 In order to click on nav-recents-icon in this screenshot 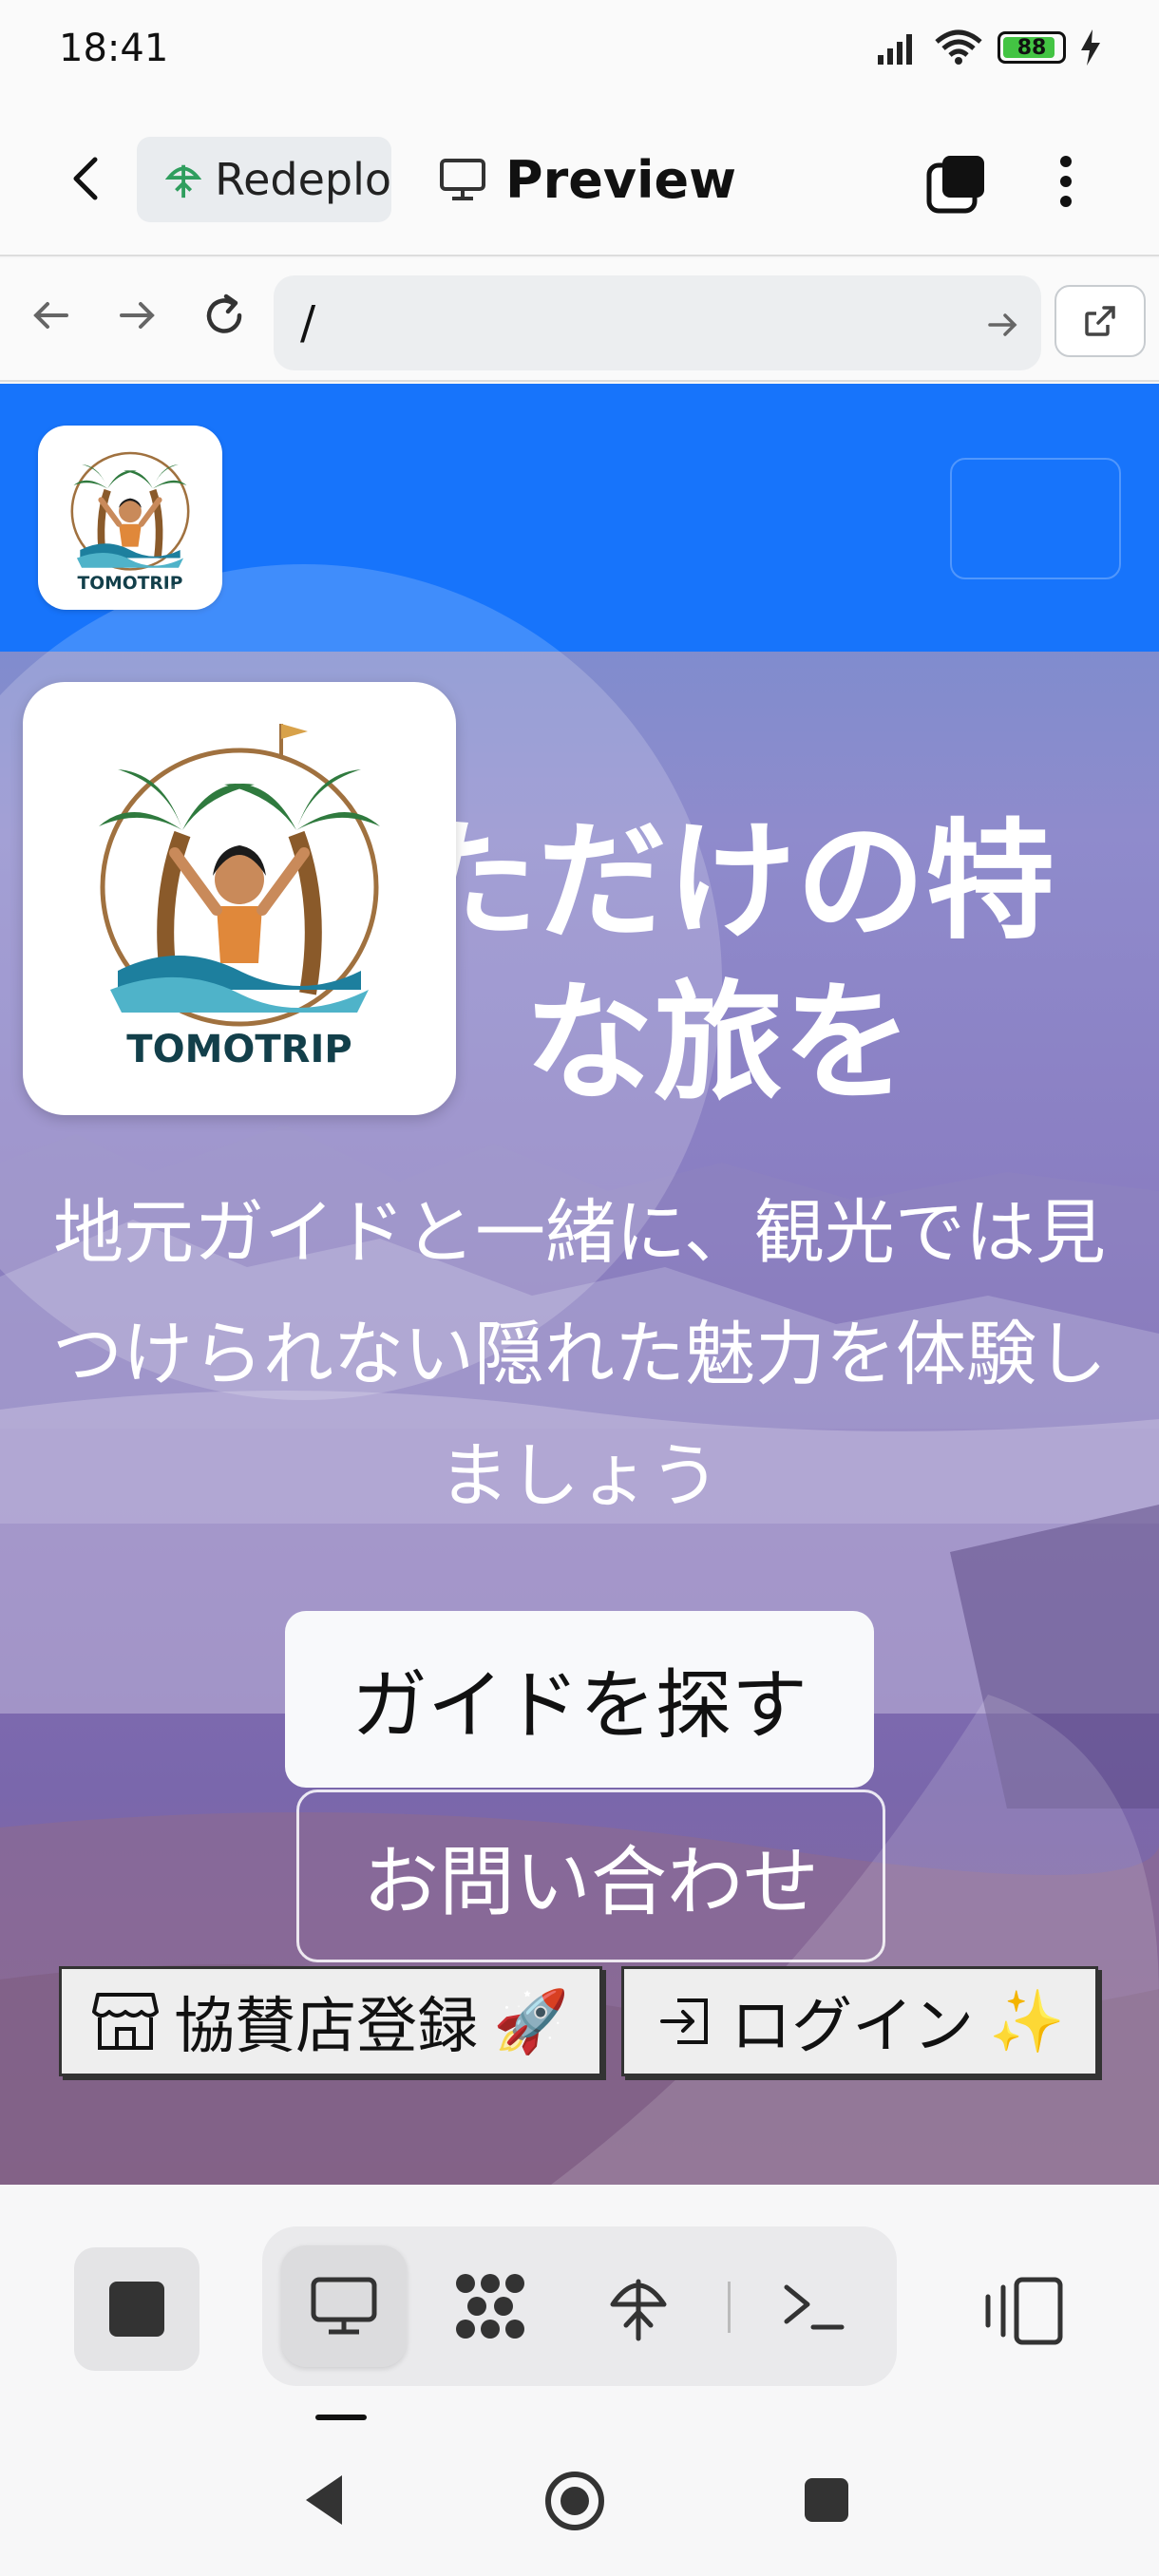, I will do `click(826, 2500)`.